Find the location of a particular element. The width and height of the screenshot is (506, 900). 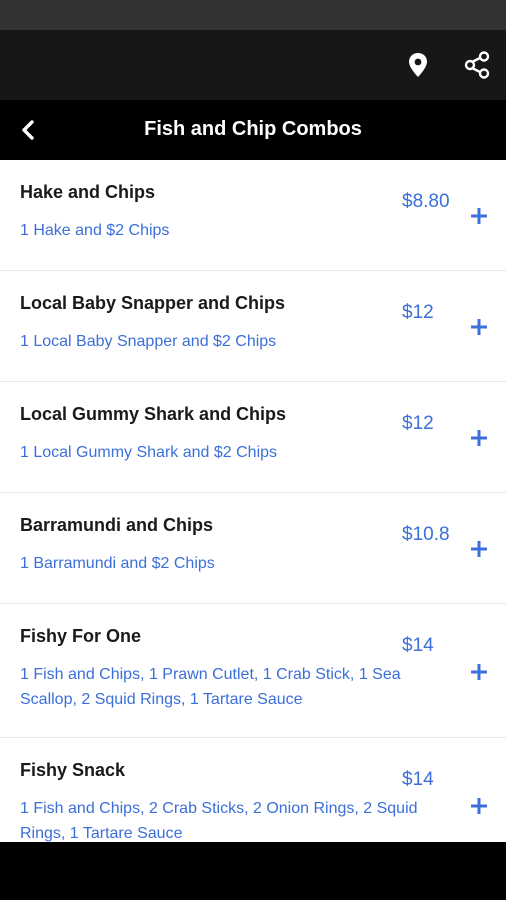

title-bar: Fish and Chip Combos is located at coordinates (253, 130).